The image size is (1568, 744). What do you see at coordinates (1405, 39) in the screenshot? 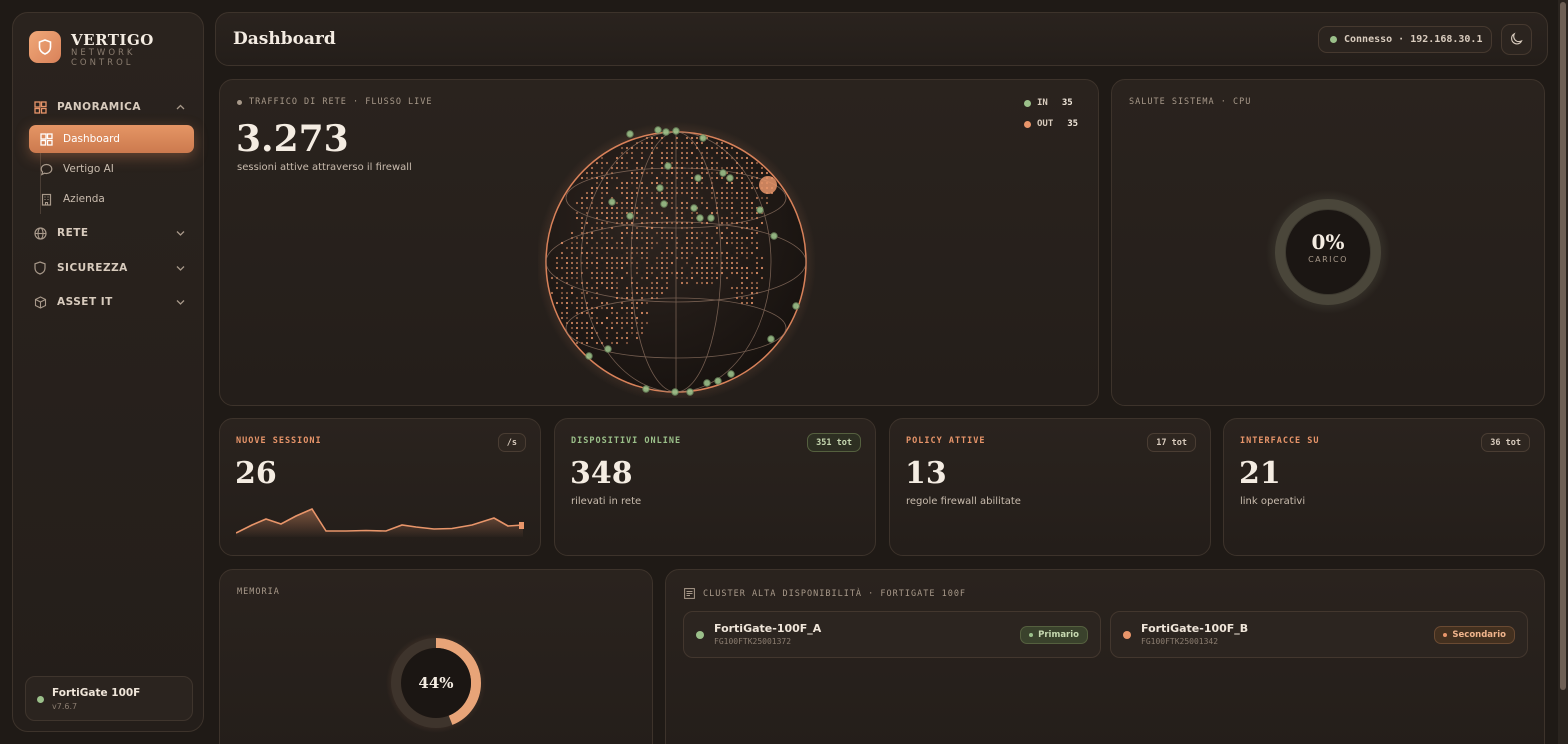
I see `connection-status: Connesso · 192.168.30.1` at bounding box center [1405, 39].